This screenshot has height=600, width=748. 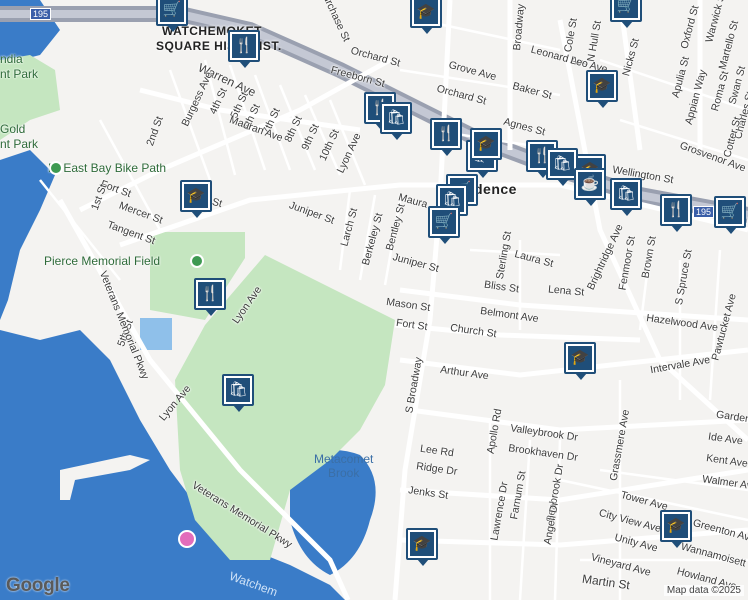 What do you see at coordinates (11, 59) in the screenshot?
I see `park-label-1: ndia` at bounding box center [11, 59].